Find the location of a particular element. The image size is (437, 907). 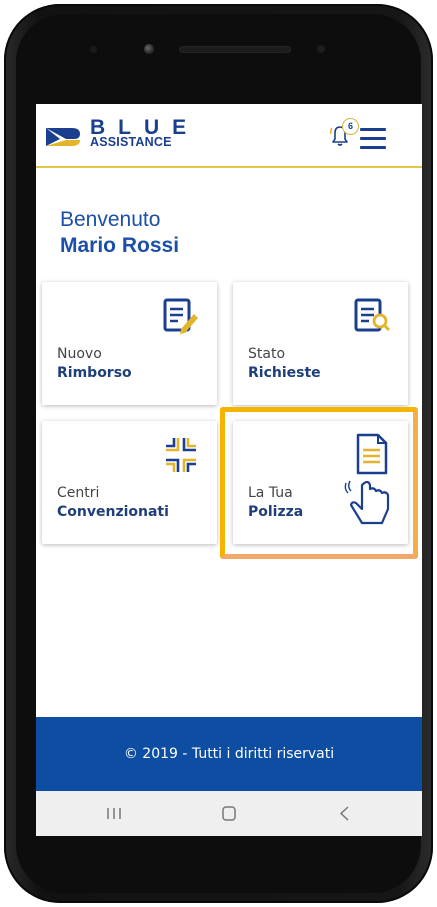

back-button is located at coordinates (344, 813).